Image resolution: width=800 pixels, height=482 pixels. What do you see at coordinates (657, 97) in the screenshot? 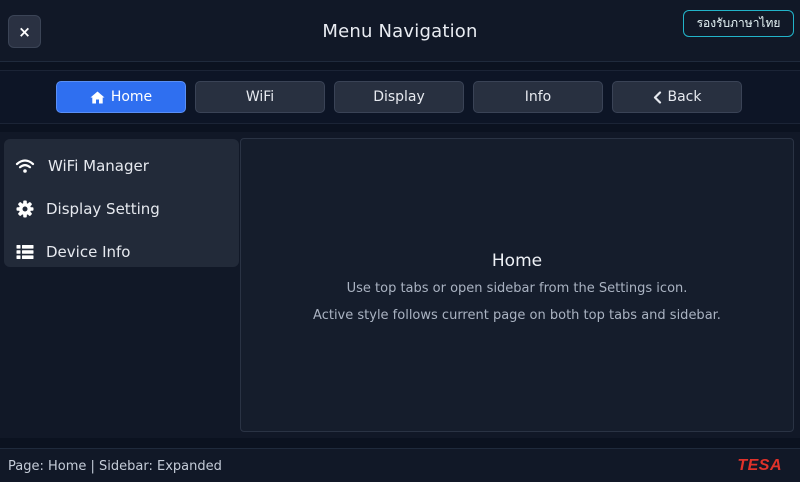
I see `chevron-left-icon` at bounding box center [657, 97].